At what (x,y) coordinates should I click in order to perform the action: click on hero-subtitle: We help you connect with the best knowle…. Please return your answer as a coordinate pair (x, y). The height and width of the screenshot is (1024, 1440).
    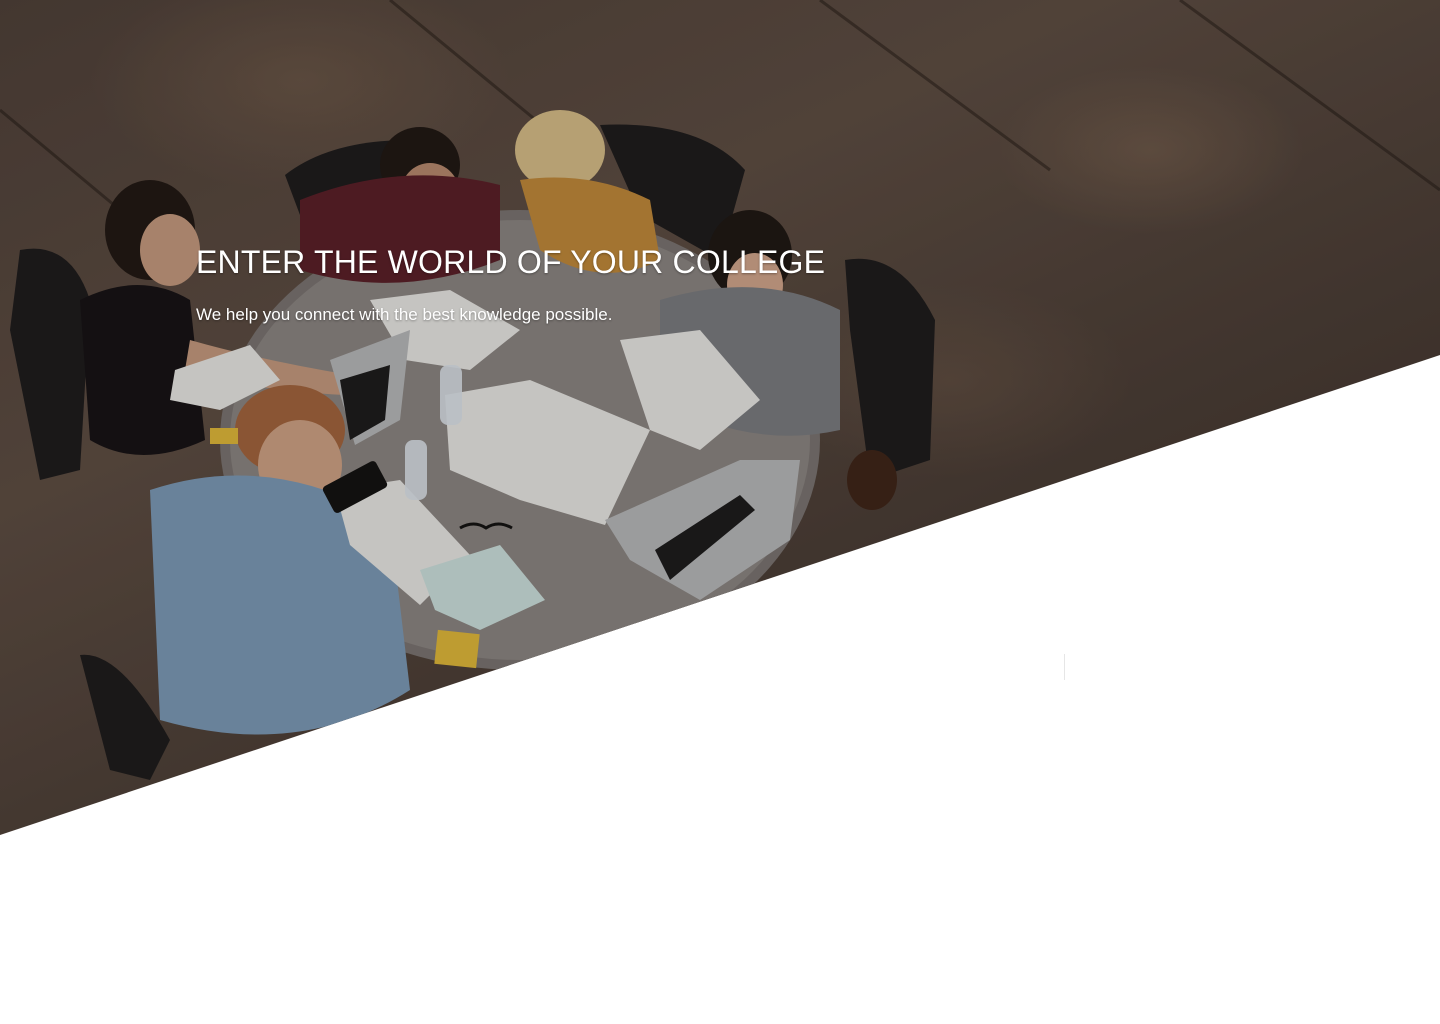
    Looking at the image, I should click on (404, 314).